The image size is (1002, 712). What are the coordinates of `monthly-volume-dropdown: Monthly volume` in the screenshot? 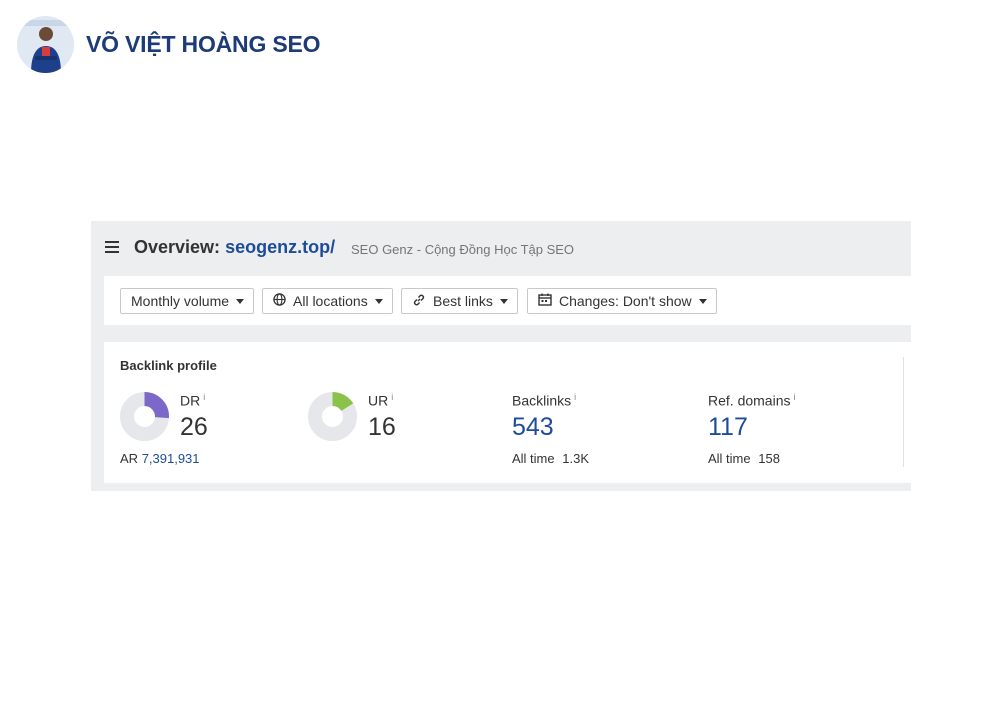 It's located at (187, 301).